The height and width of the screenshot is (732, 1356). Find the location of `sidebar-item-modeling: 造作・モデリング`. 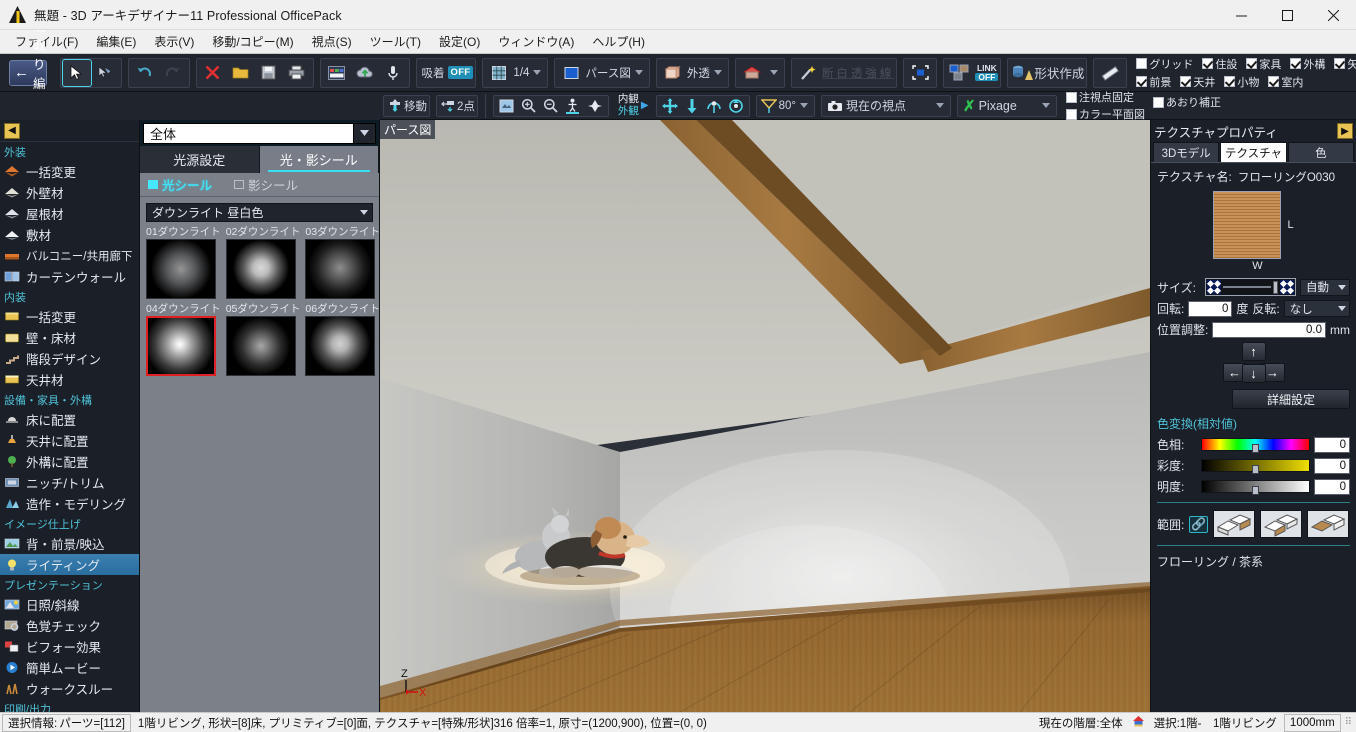

sidebar-item-modeling: 造作・モデリング is located at coordinates (69, 503).